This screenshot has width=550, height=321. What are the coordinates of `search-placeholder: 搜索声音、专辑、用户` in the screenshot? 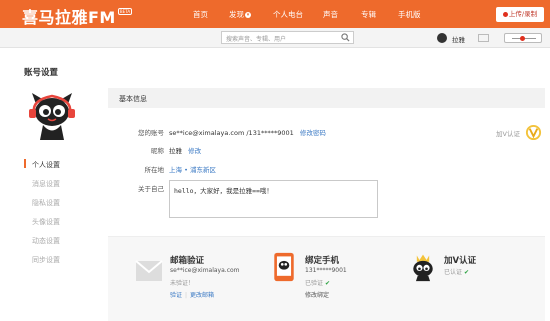 It's located at (256, 39).